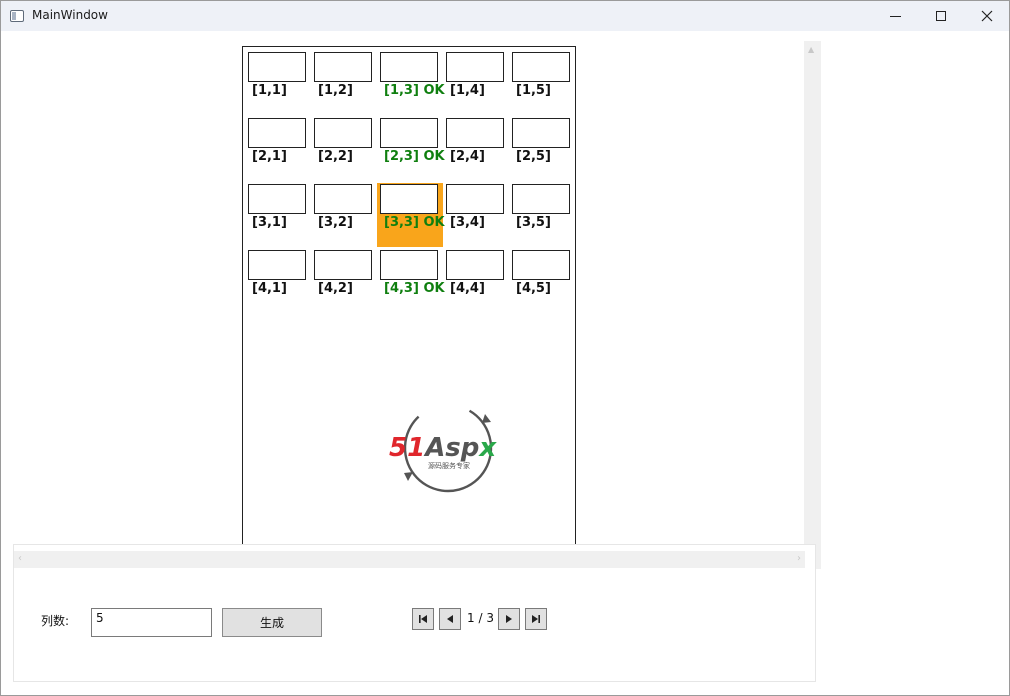 The image size is (1010, 696). What do you see at coordinates (533, 222) in the screenshot?
I see `cell-label: [3,5]` at bounding box center [533, 222].